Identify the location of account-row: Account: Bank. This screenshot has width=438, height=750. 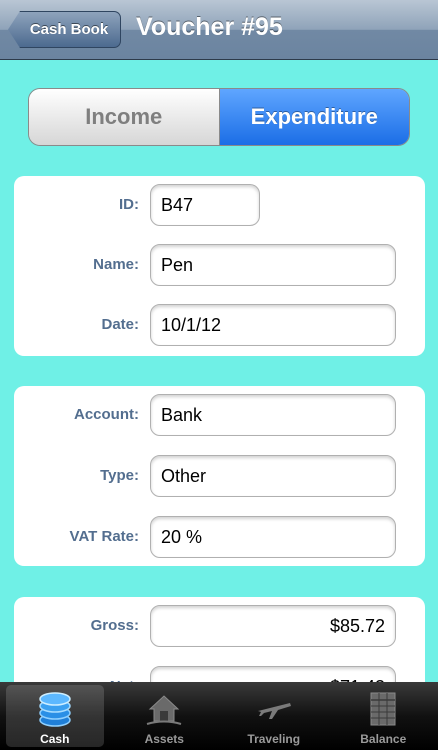
(219, 416).